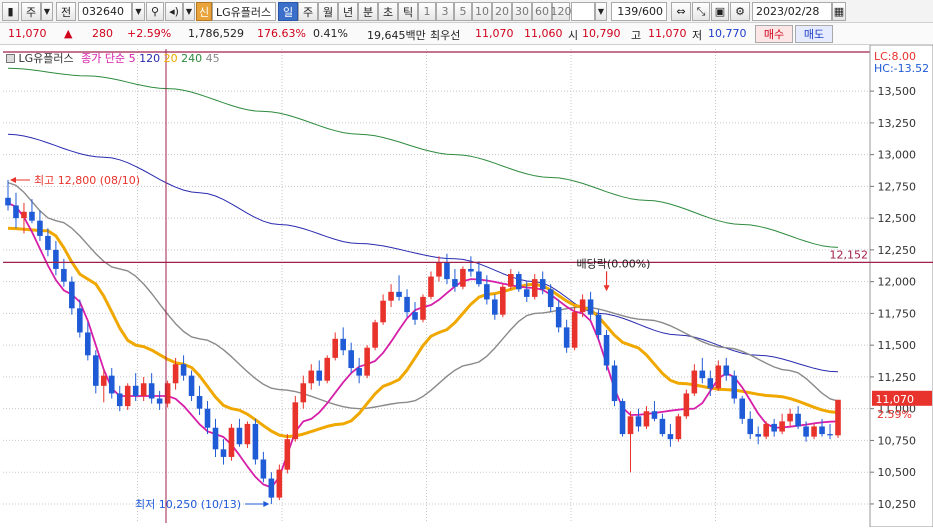  I want to click on search-icon: ⚲, so click(155, 11).